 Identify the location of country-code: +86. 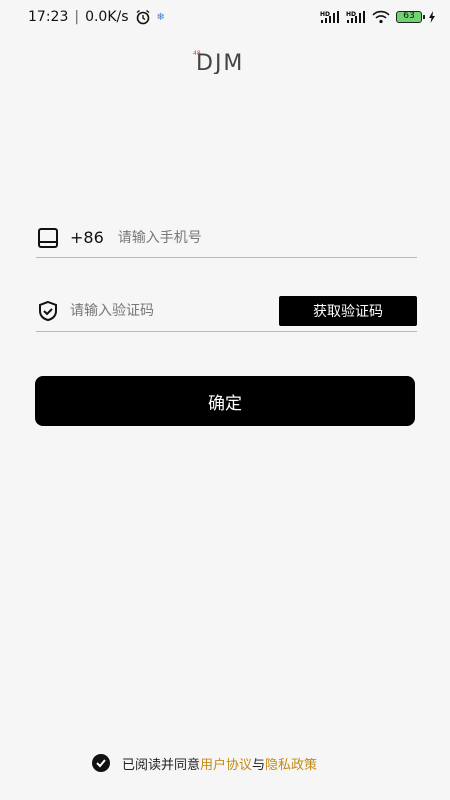
(87, 237).